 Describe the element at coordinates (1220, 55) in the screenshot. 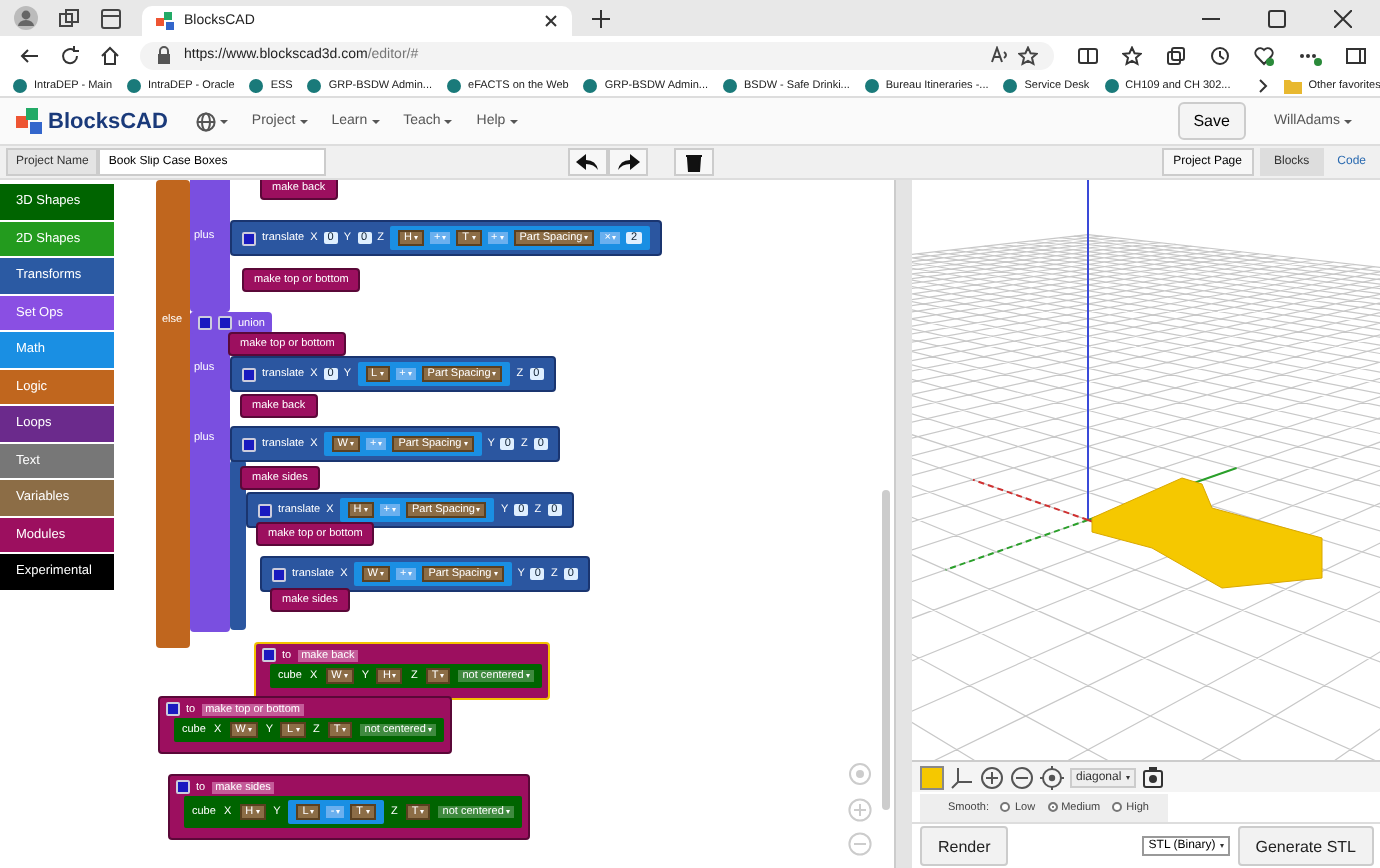

I see `history-icon` at that location.